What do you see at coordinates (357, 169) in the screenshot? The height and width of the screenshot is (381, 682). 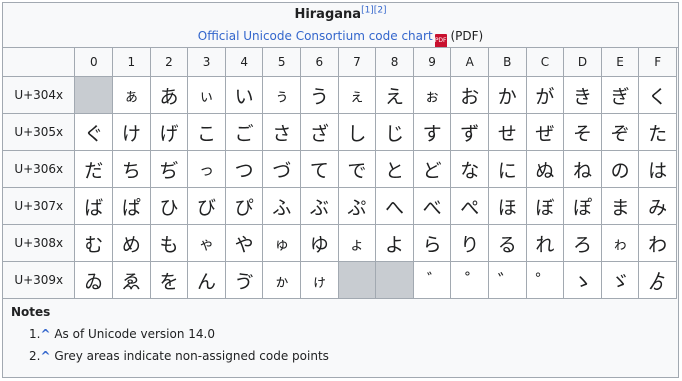 I see `codepoint-cell: で` at bounding box center [357, 169].